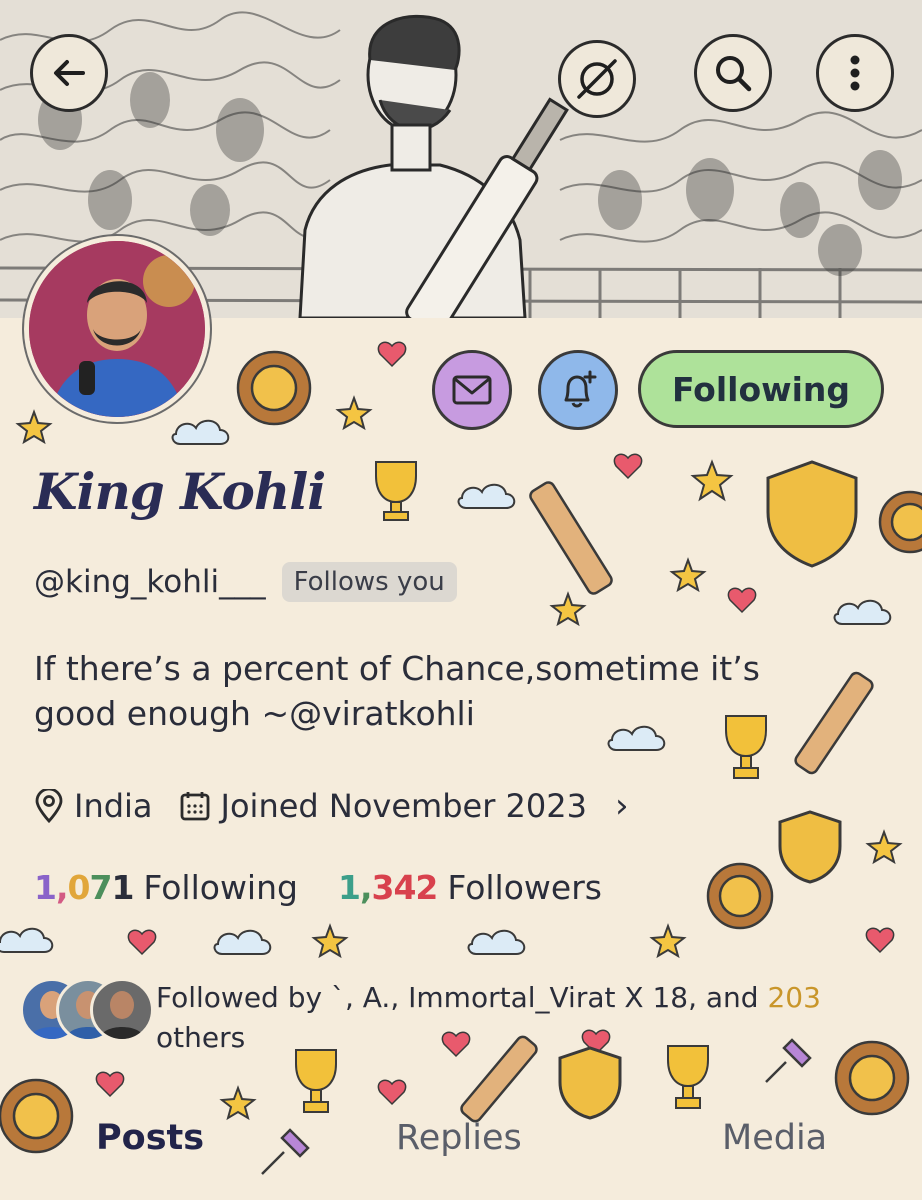 The width and height of the screenshot is (922, 1200). I want to click on following-label: Following, so click(220, 887).